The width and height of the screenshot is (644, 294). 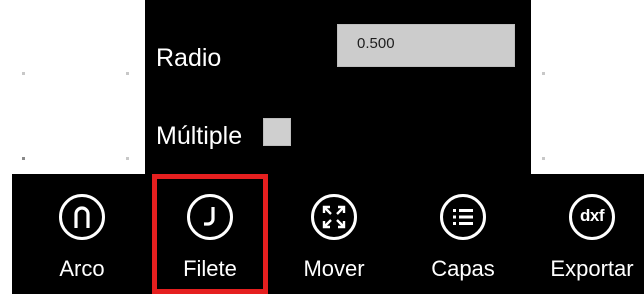 I want to click on fillet-button: Filete, so click(x=210, y=234).